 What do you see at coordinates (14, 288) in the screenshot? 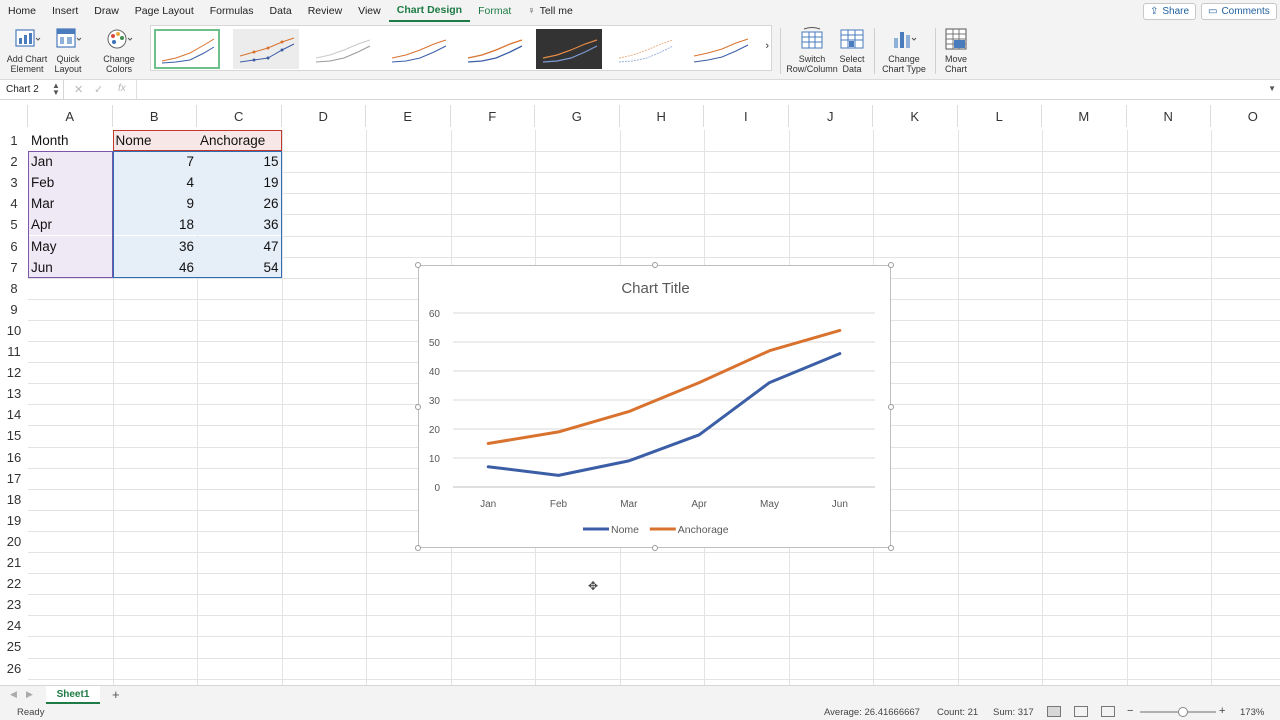
I see `row-header-8: 8` at bounding box center [14, 288].